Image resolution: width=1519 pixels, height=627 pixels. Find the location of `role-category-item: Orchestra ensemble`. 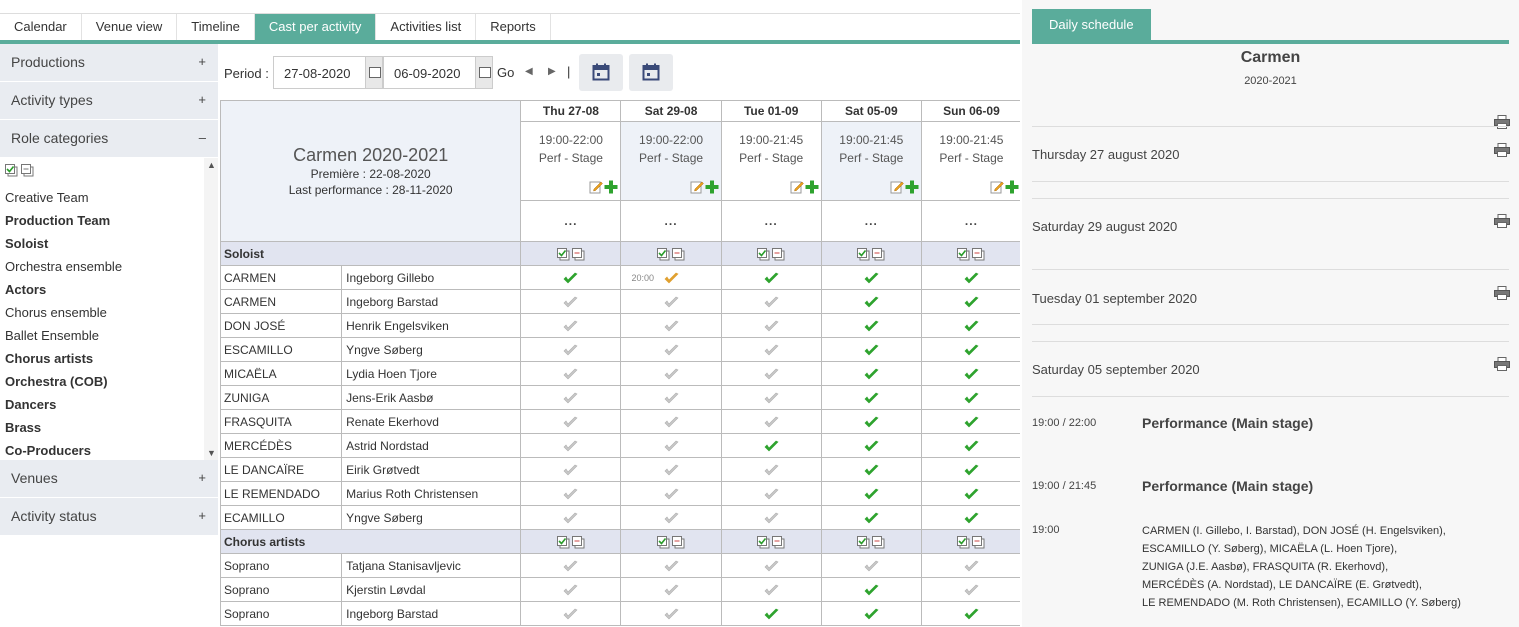

role-category-item: Orchestra ensemble is located at coordinates (63, 266).